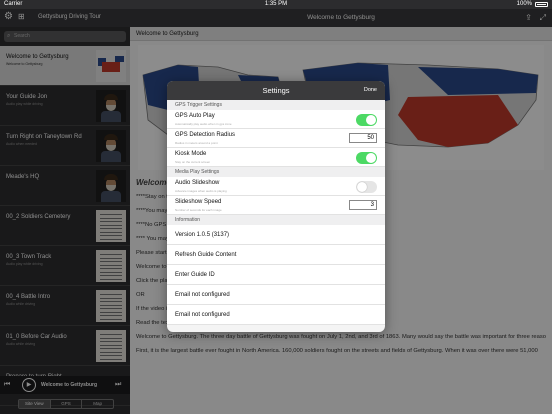 The image size is (552, 414). What do you see at coordinates (205, 135) in the screenshot?
I see `gps-radius-label: GPS Detection Radius` at bounding box center [205, 135].